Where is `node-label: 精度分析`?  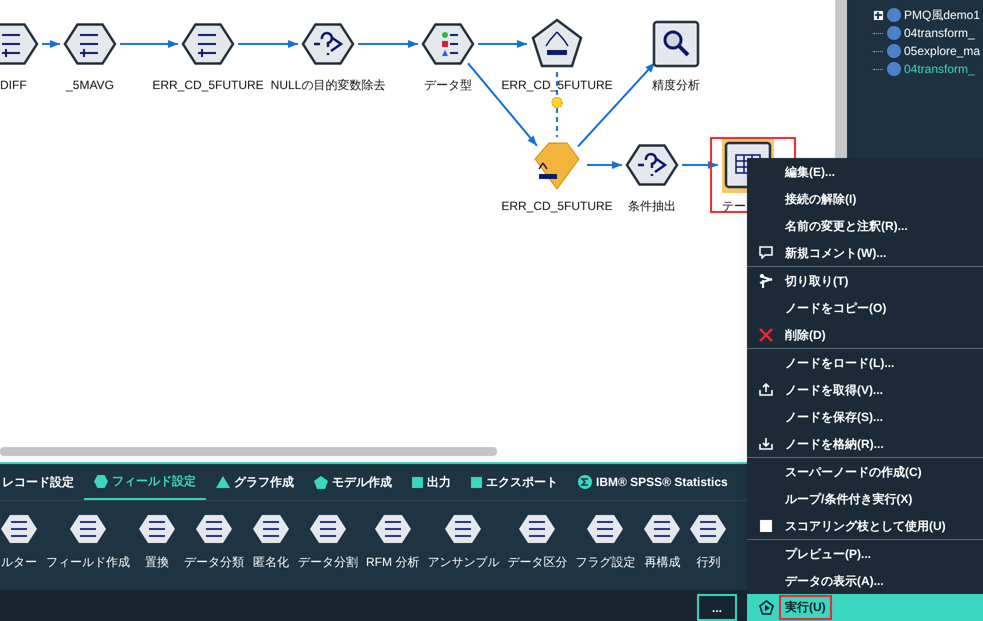
node-label: 精度分析 is located at coordinates (676, 85).